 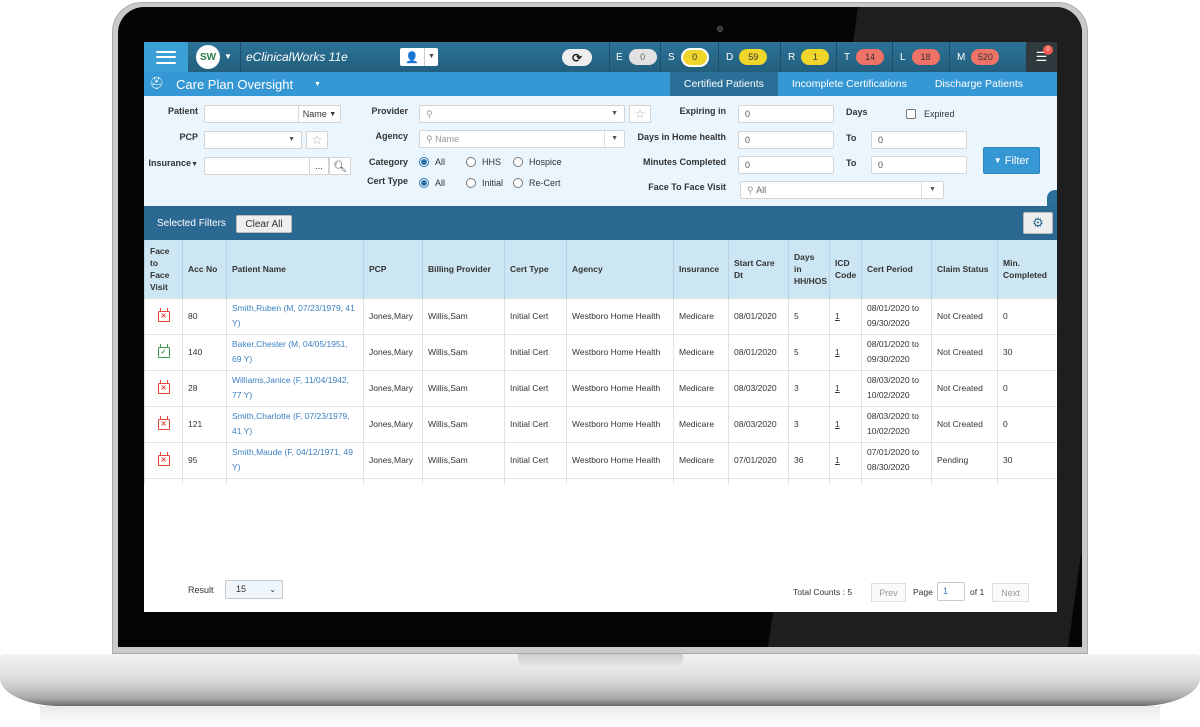 I want to click on provider-label: Provider, so click(x=389, y=111).